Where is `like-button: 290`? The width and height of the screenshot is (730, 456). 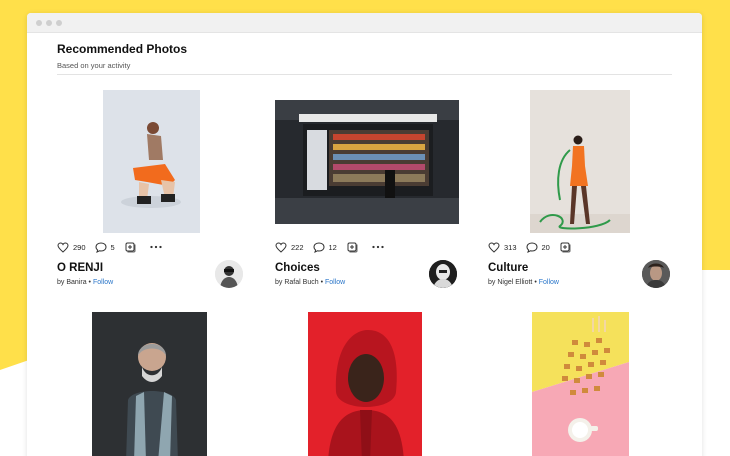
like-button: 290 is located at coordinates (71, 247).